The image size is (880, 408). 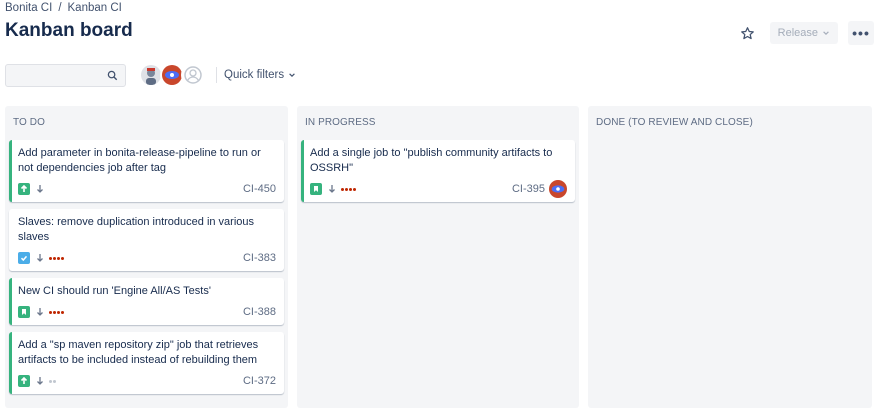 What do you see at coordinates (528, 189) in the screenshot?
I see `issue-key: CI-395` at bounding box center [528, 189].